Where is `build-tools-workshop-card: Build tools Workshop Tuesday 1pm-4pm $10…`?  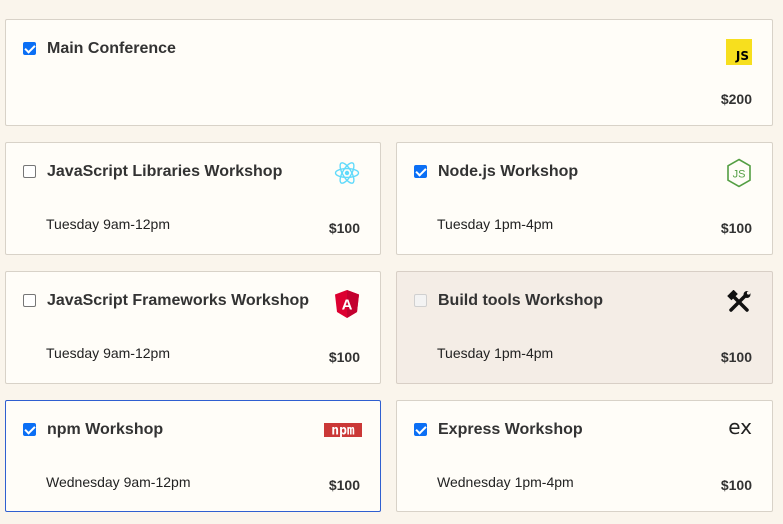
build-tools-workshop-card: Build tools Workshop Tuesday 1pm-4pm $10… is located at coordinates (584, 327).